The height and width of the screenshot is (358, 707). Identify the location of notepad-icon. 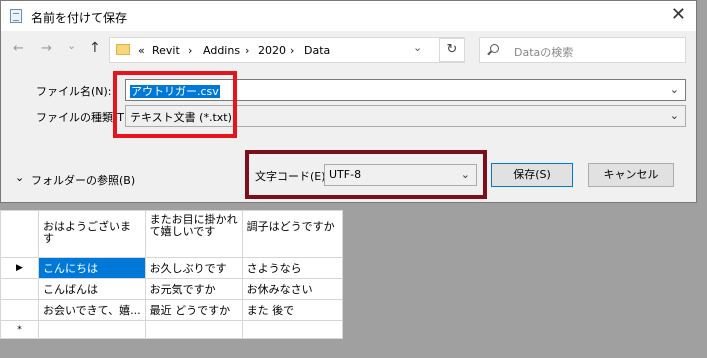
(16, 16).